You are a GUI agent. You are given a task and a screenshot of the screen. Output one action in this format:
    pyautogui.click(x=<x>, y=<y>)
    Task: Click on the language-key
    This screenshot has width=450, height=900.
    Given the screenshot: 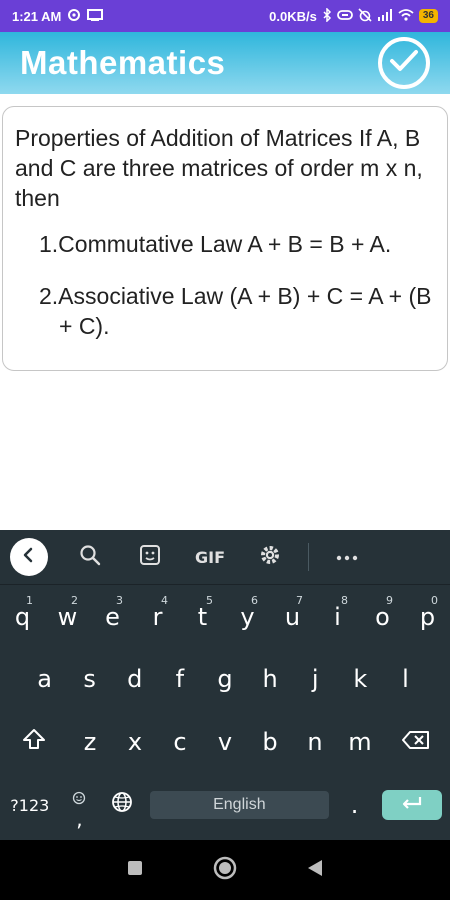 What is the action you would take?
    pyautogui.click(x=121, y=805)
    